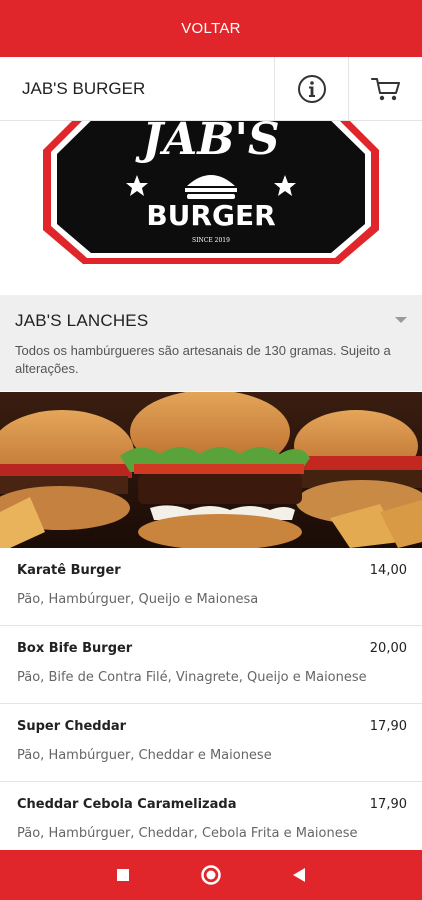  Describe the element at coordinates (207, 139) in the screenshot. I see `logo-line1: JAB'S` at that location.